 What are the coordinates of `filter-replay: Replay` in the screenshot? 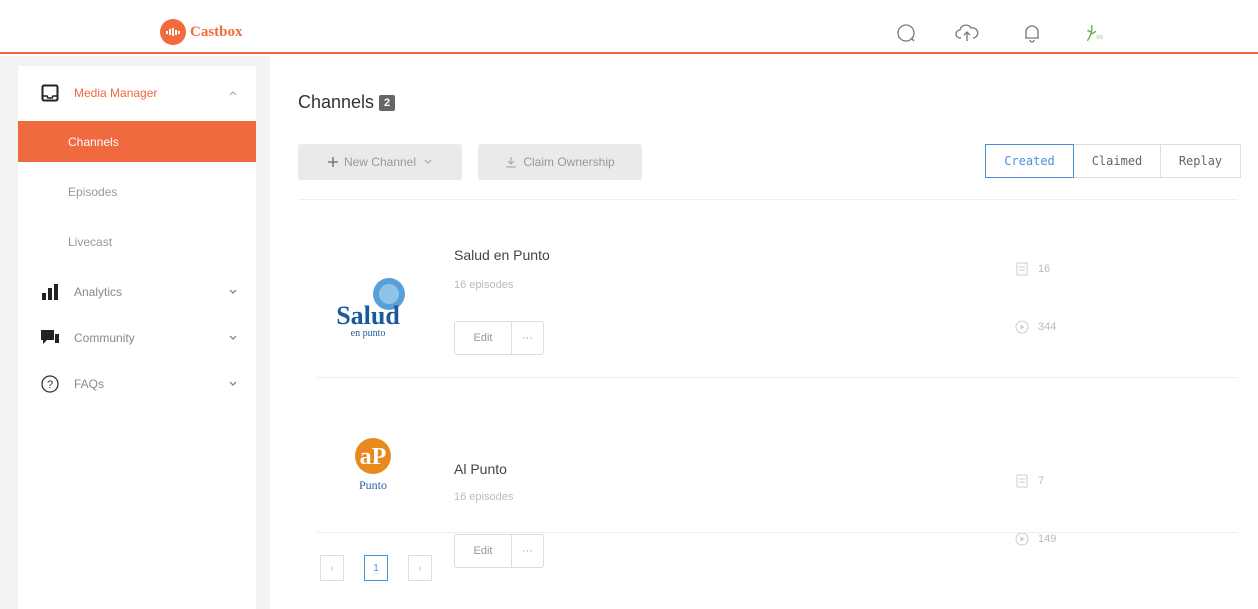 It's located at (1200, 161).